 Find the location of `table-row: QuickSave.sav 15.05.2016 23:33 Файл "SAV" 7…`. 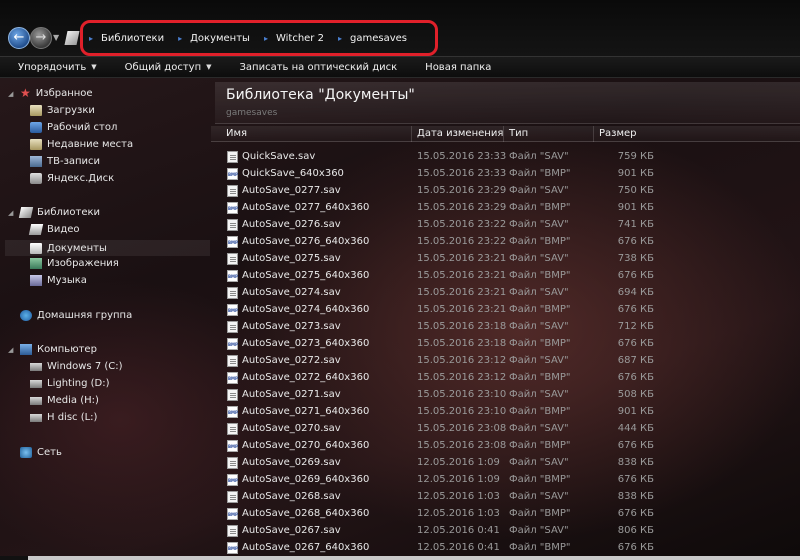

table-row: QuickSave.sav 15.05.2016 23:33 Файл "SAV" 7… is located at coordinates (505, 157).